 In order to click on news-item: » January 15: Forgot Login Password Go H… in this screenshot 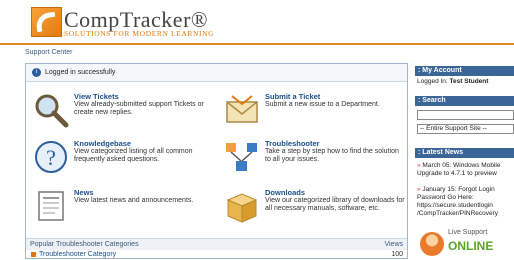, I will do `click(465, 202)`.